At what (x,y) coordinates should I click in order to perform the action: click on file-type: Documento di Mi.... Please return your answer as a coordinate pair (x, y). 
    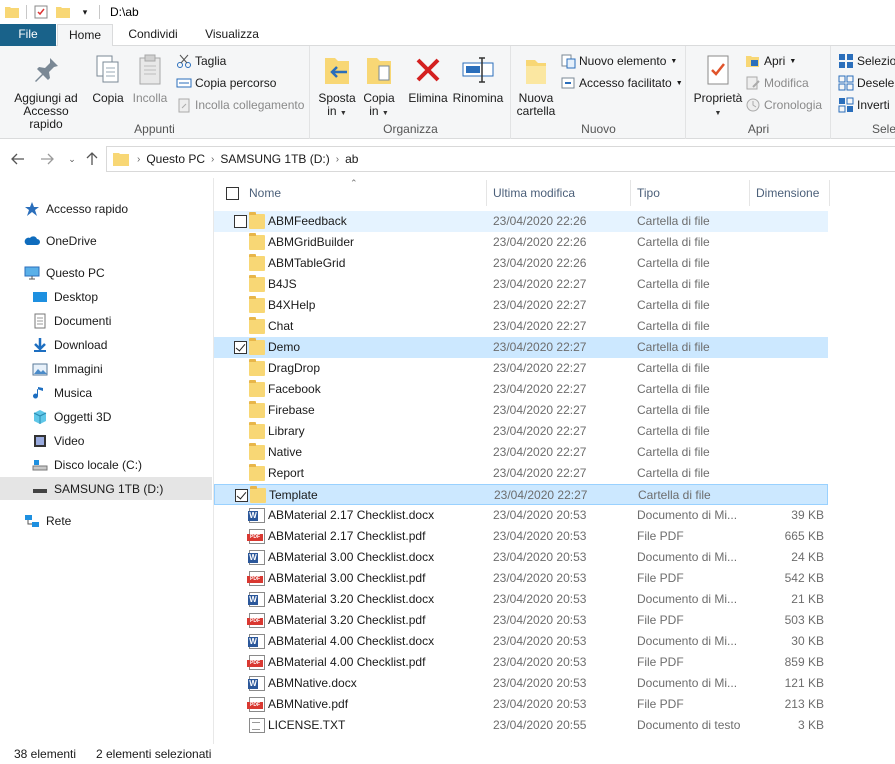
    Looking at the image, I should click on (687, 683).